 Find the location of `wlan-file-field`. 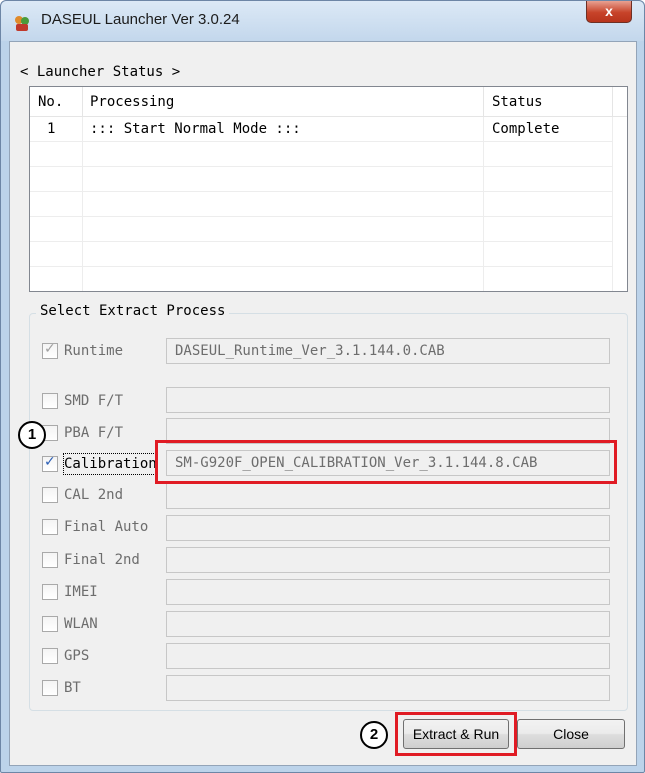

wlan-file-field is located at coordinates (388, 624).